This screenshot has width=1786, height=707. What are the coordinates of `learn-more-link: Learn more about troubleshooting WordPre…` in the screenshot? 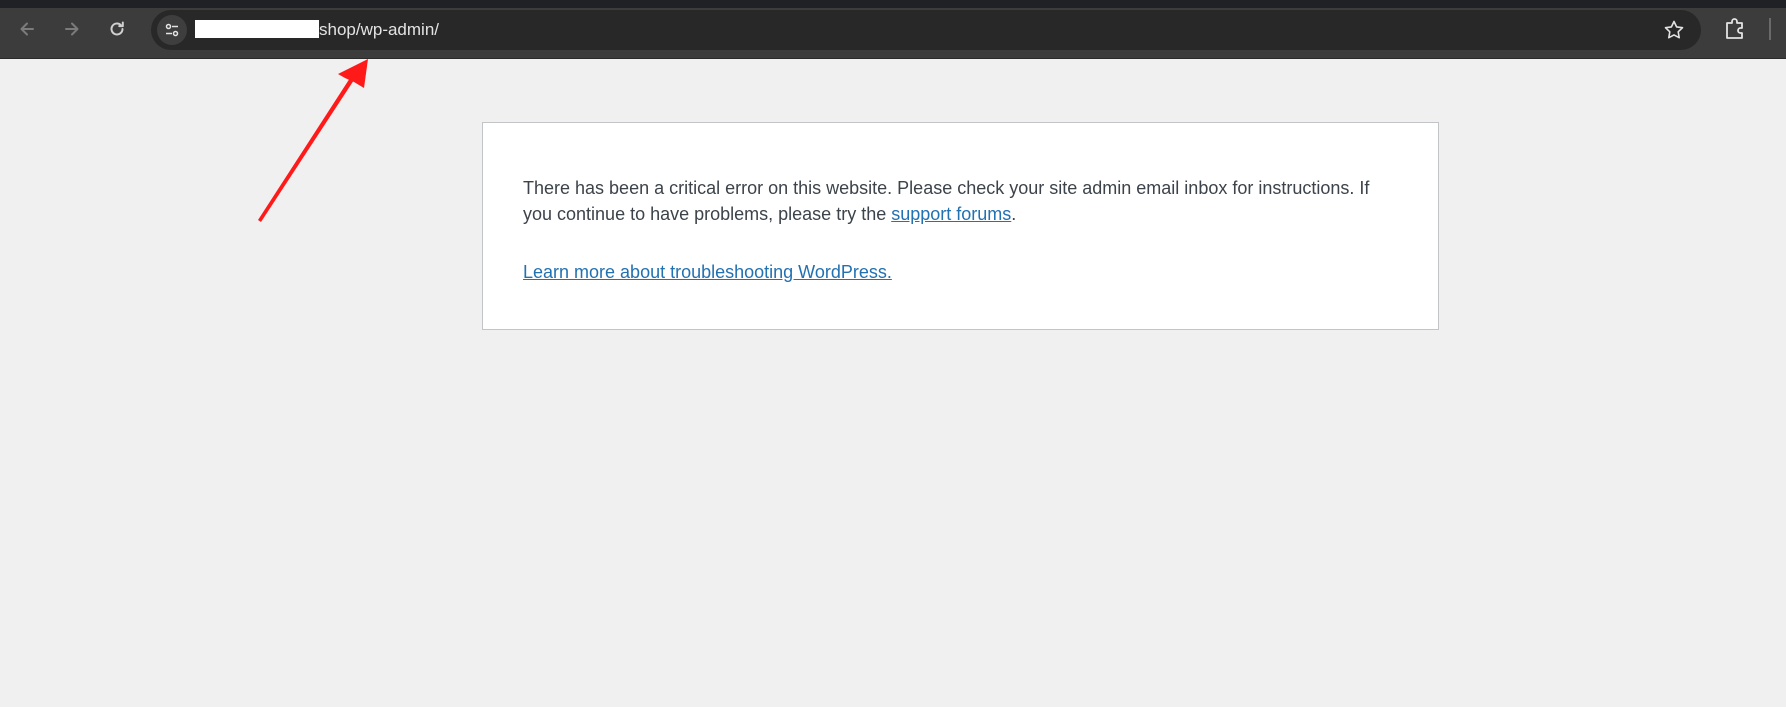 It's located at (707, 272).